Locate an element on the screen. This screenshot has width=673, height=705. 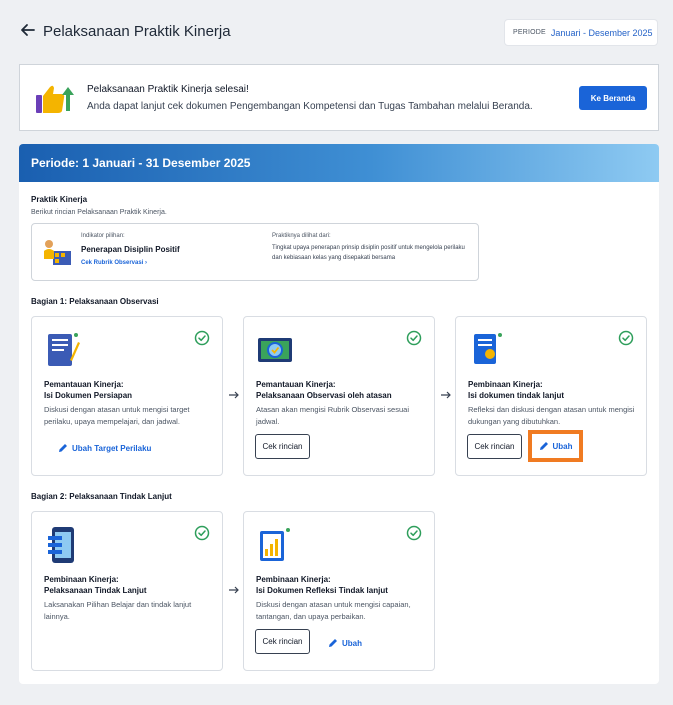
period-selector: PERIODE Januari - Desember 2025 is located at coordinates (581, 32).